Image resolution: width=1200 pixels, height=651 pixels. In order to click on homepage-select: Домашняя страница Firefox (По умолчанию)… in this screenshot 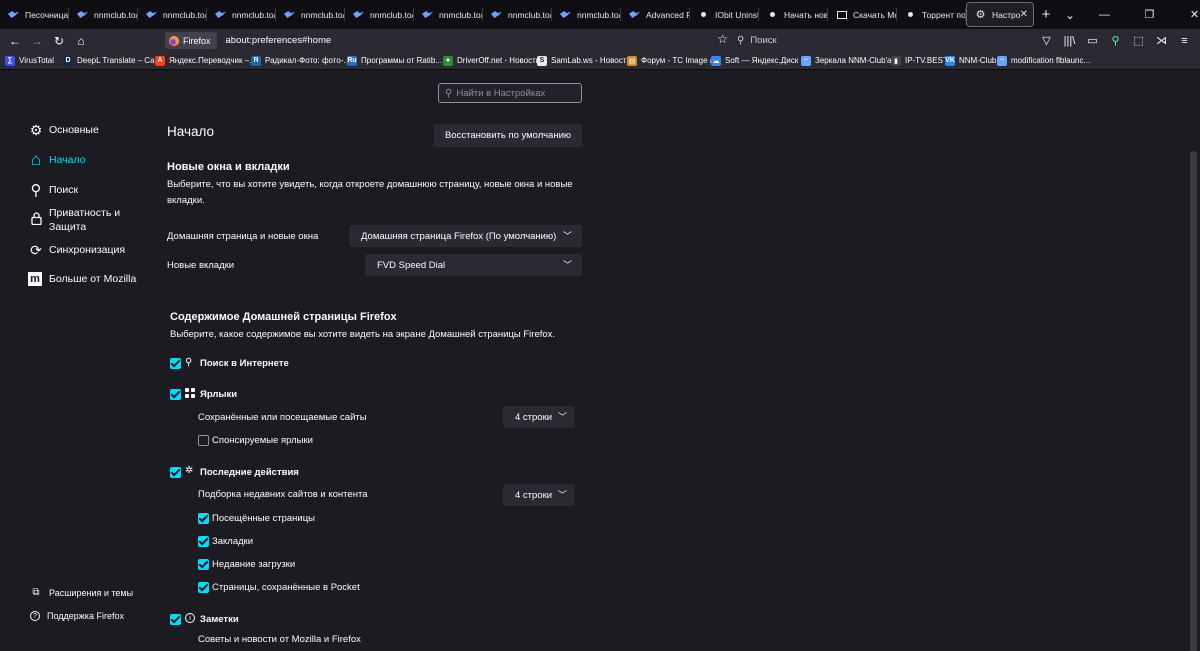, I will do `click(465, 236)`.